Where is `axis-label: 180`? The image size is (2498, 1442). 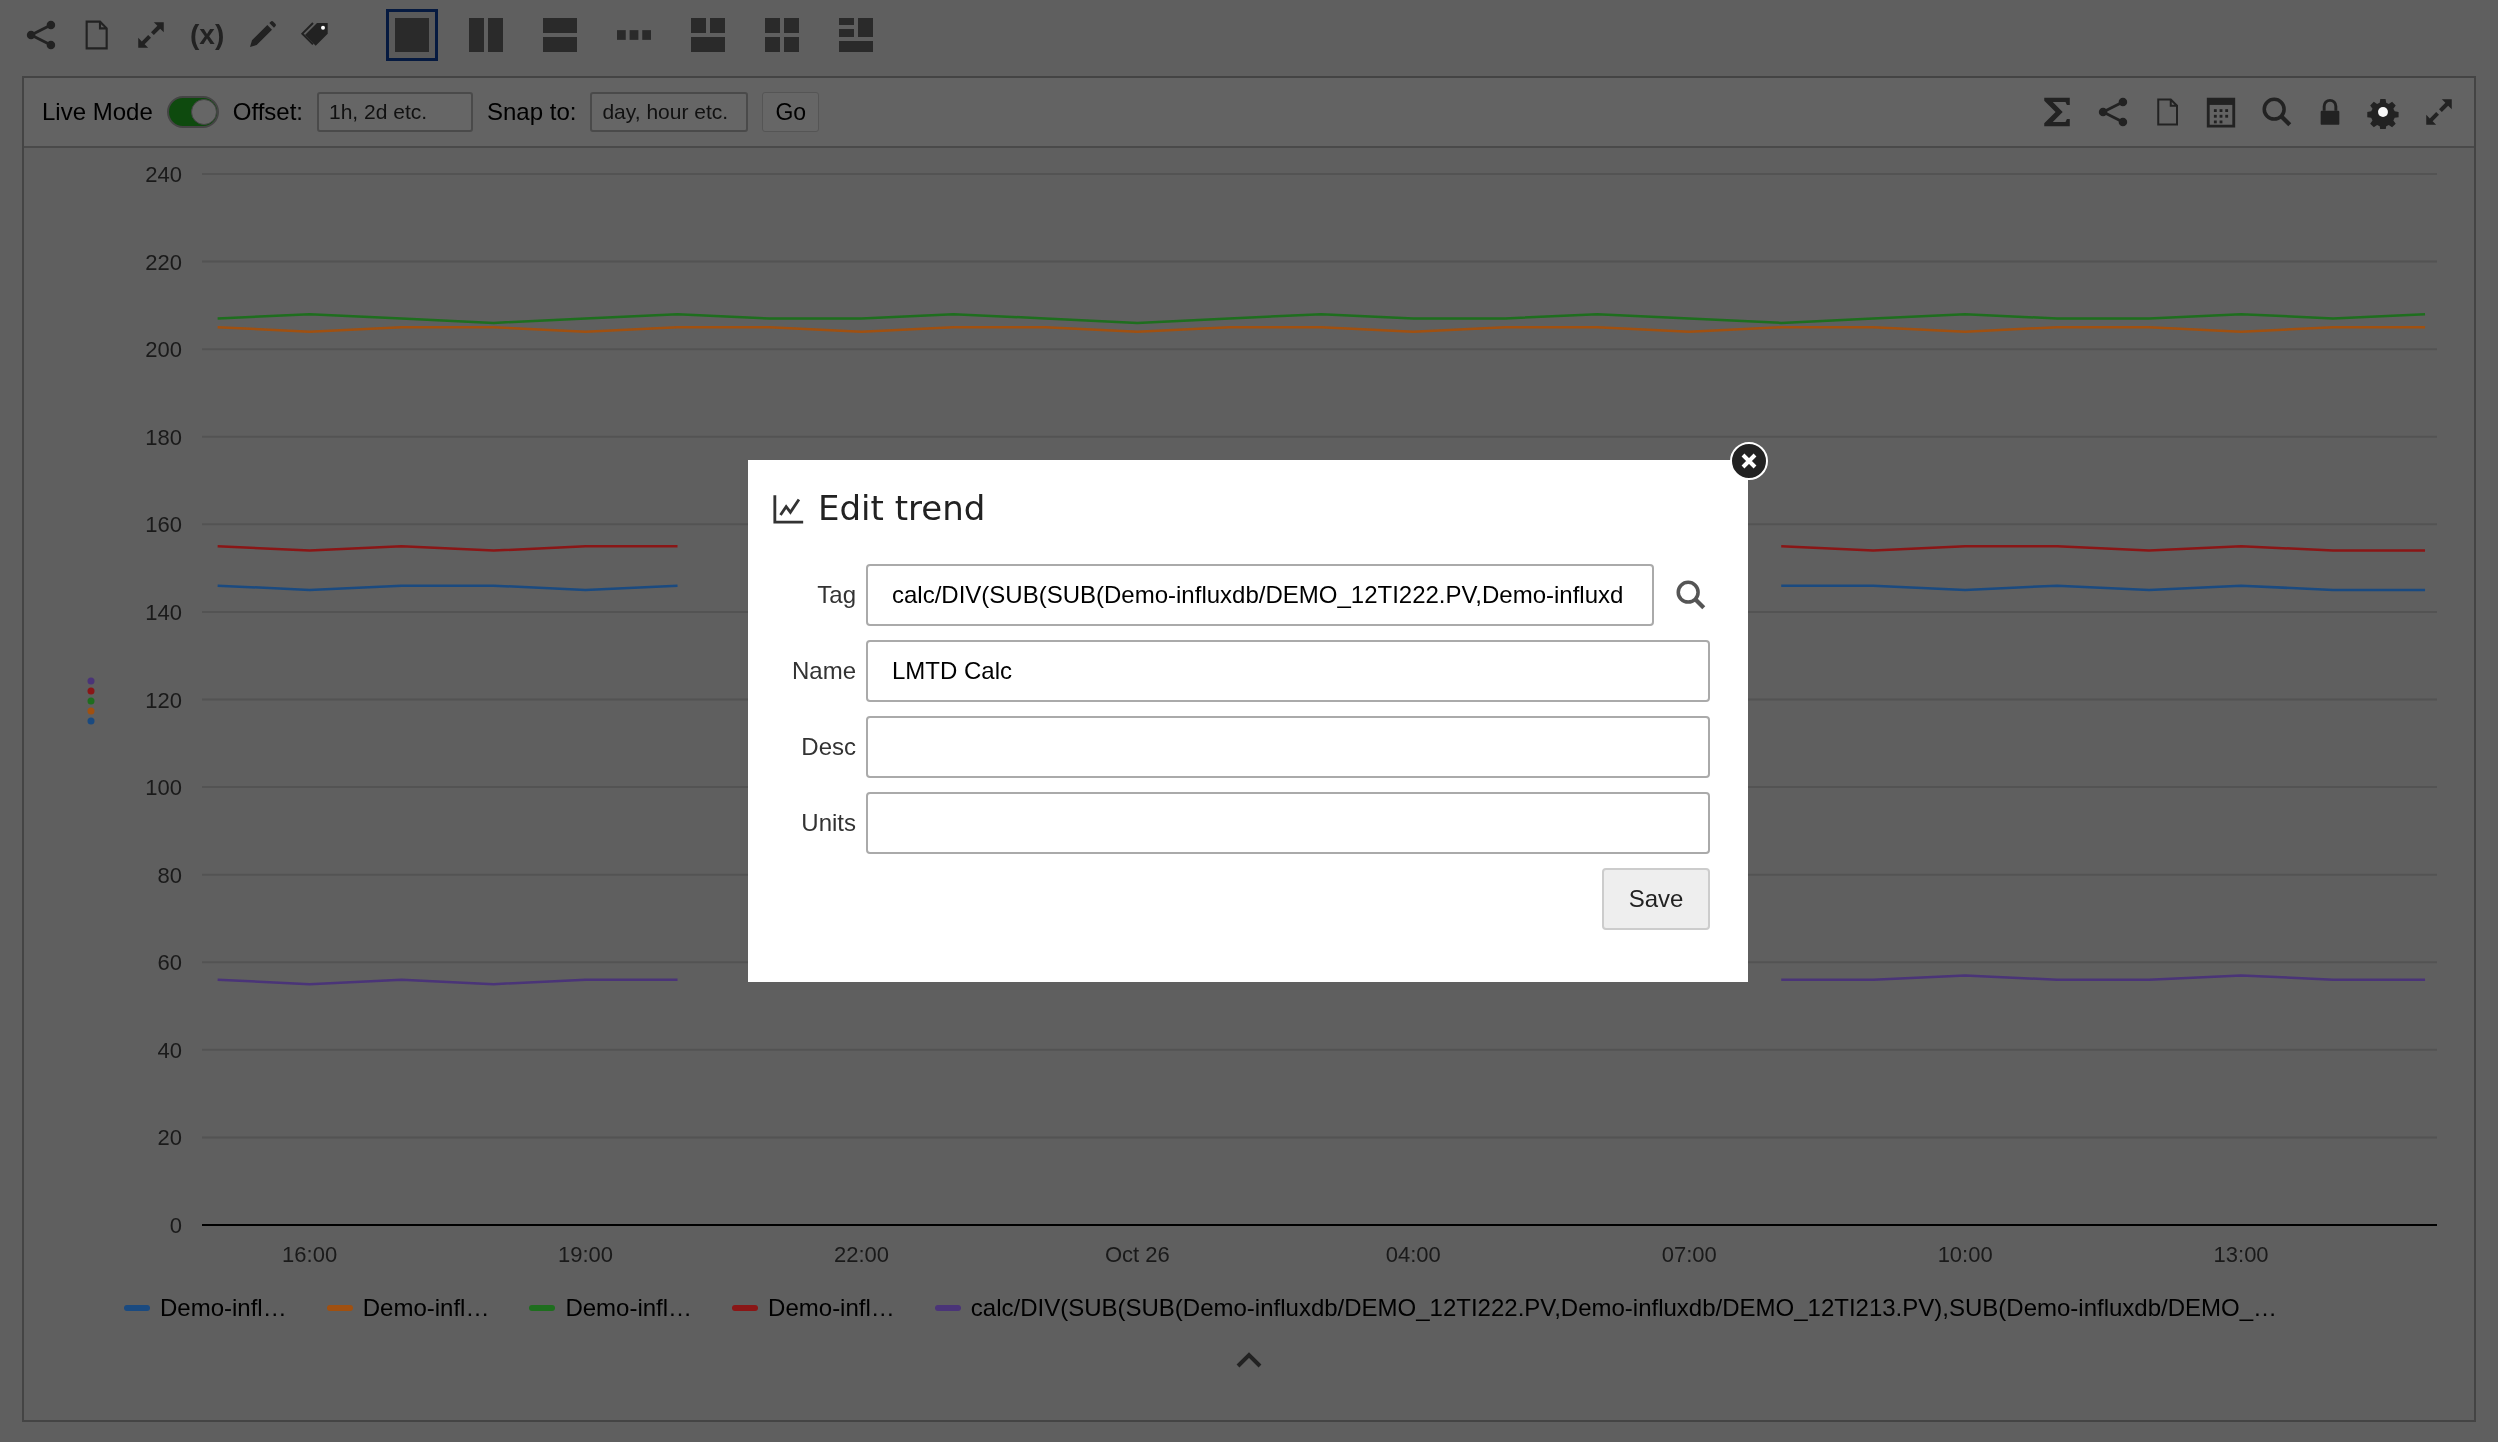 axis-label: 180 is located at coordinates (163, 437).